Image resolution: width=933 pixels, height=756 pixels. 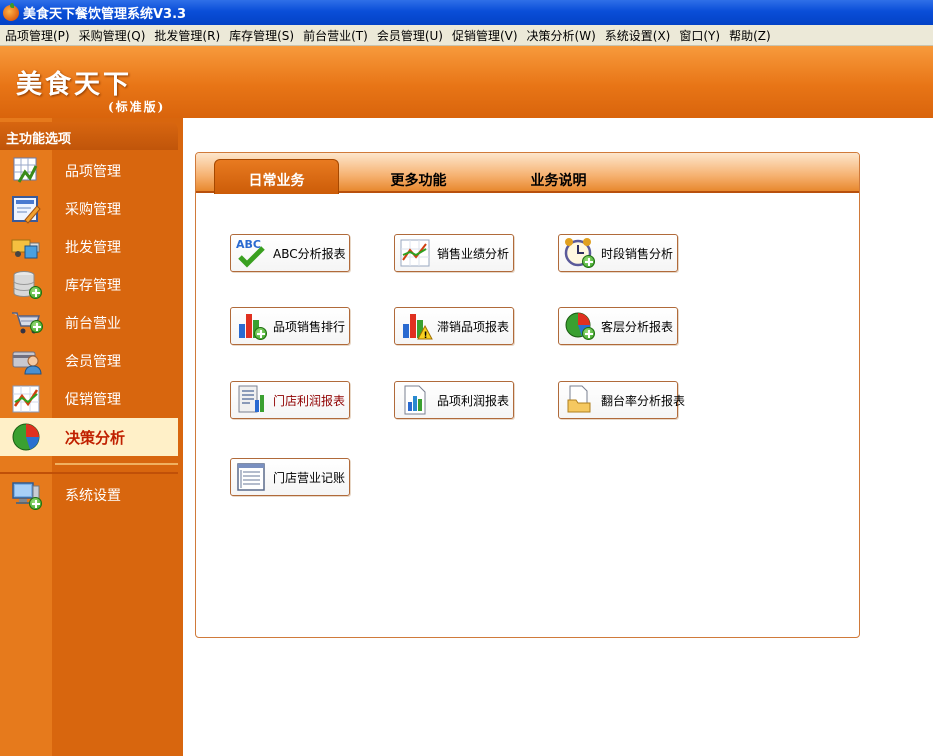 I want to click on bar-chart-plus-icon, so click(x=252, y=326).